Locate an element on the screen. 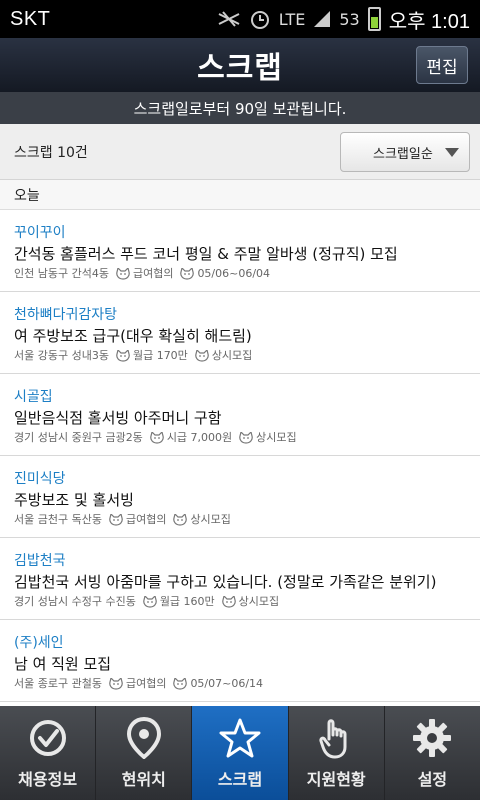 The width and height of the screenshot is (480, 800). title-bar: 스크랩 편집 is located at coordinates (240, 65).